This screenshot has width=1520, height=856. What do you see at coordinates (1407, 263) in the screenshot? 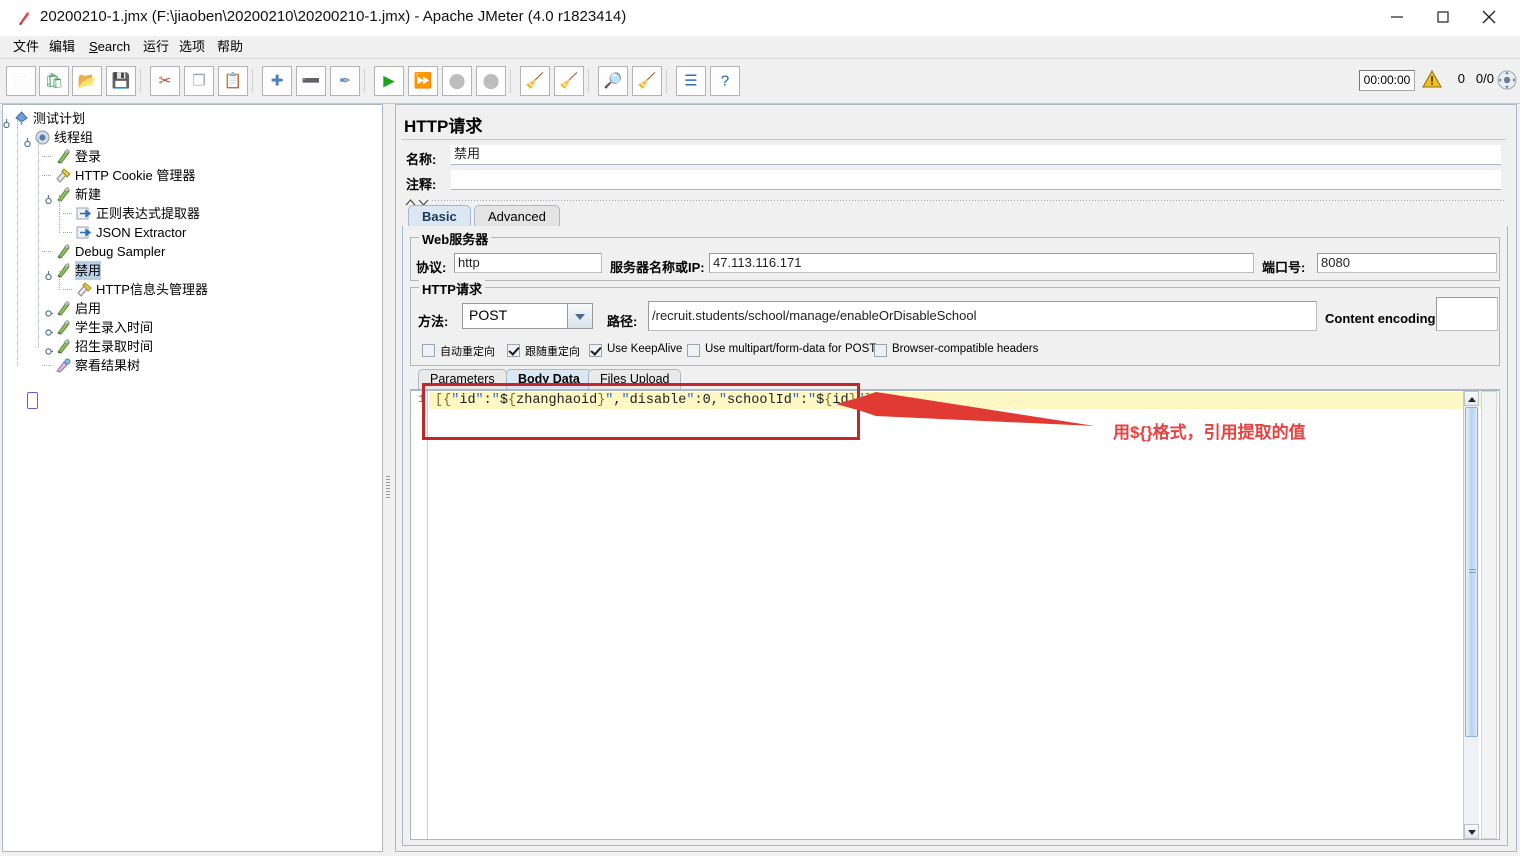
I see `port-input: 8080` at bounding box center [1407, 263].